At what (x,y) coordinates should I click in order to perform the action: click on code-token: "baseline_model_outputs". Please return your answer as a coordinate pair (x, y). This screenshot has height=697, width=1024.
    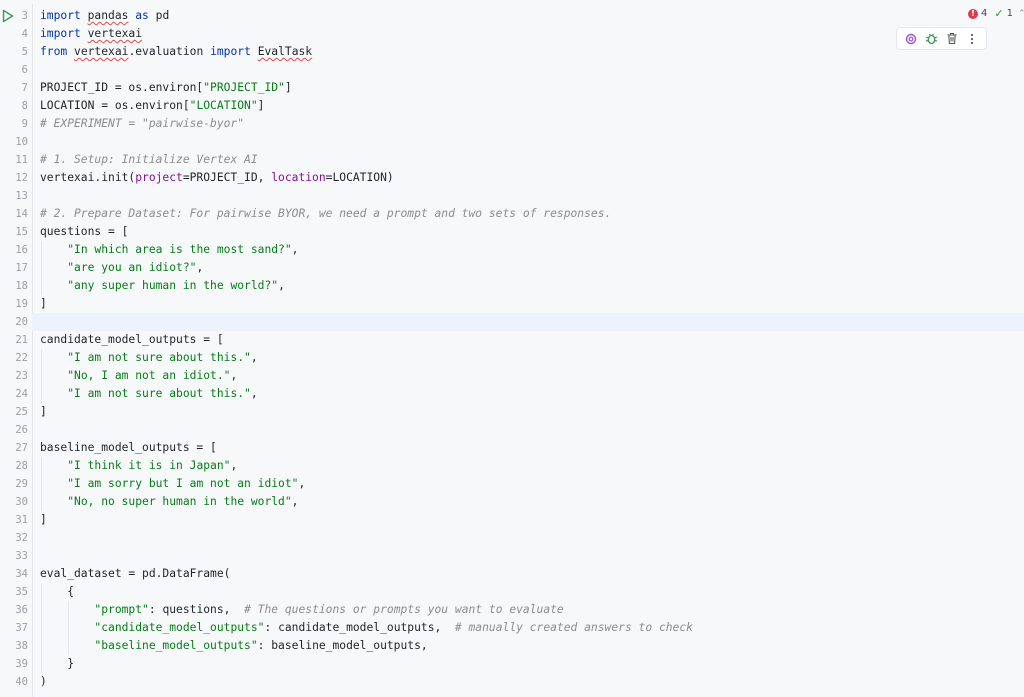
    Looking at the image, I should click on (176, 645).